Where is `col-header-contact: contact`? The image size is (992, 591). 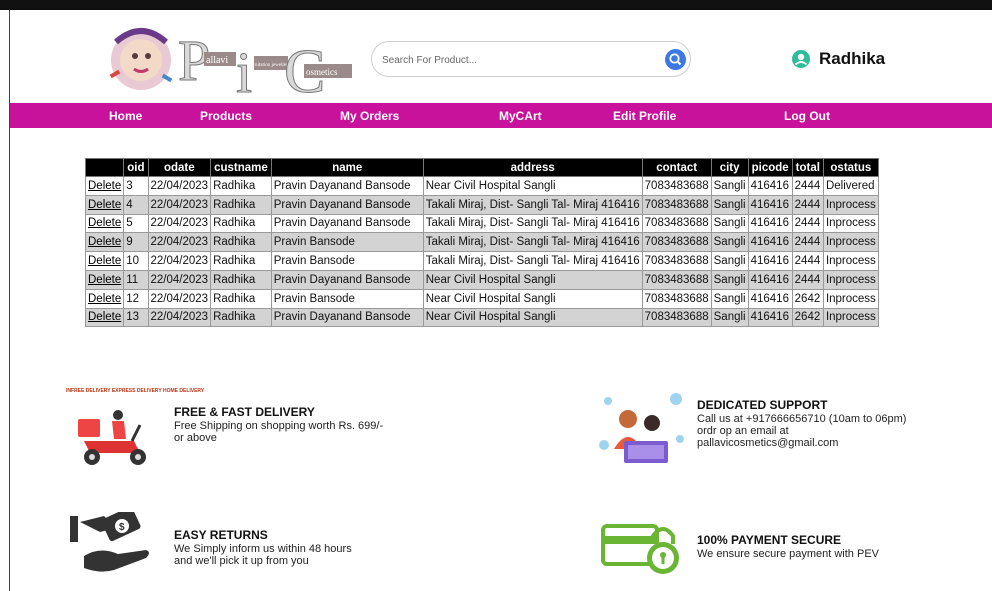
col-header-contact: contact is located at coordinates (676, 167).